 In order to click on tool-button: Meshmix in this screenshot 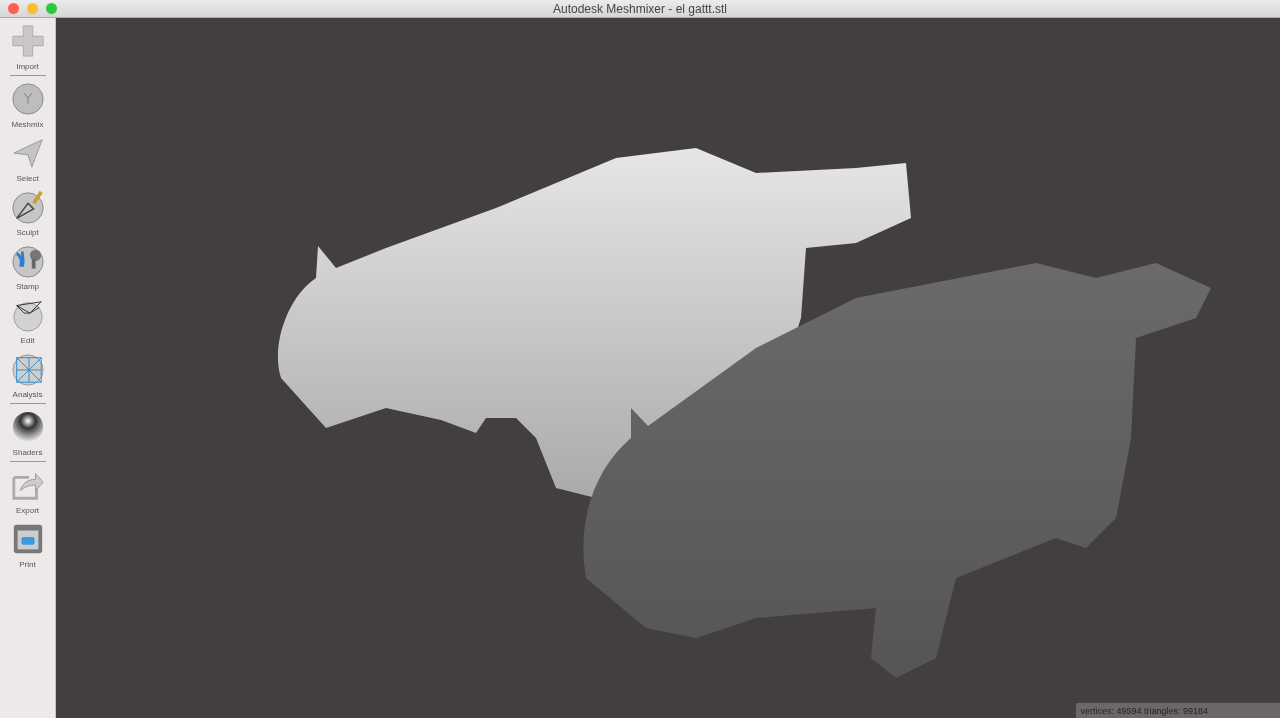, I will do `click(27, 105)`.